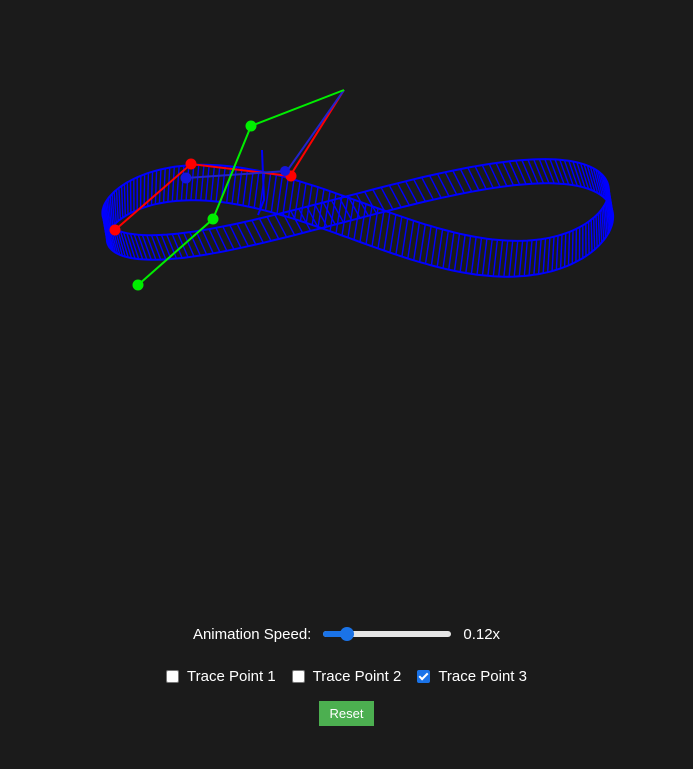 Image resolution: width=693 pixels, height=769 pixels. Describe the element at coordinates (360, 230) in the screenshot. I see `trace-outline` at that location.